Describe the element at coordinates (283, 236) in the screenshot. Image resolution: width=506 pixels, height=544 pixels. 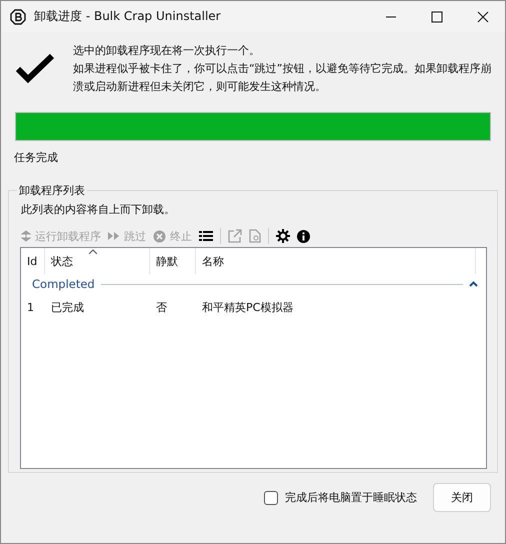
I see `settings-button` at that location.